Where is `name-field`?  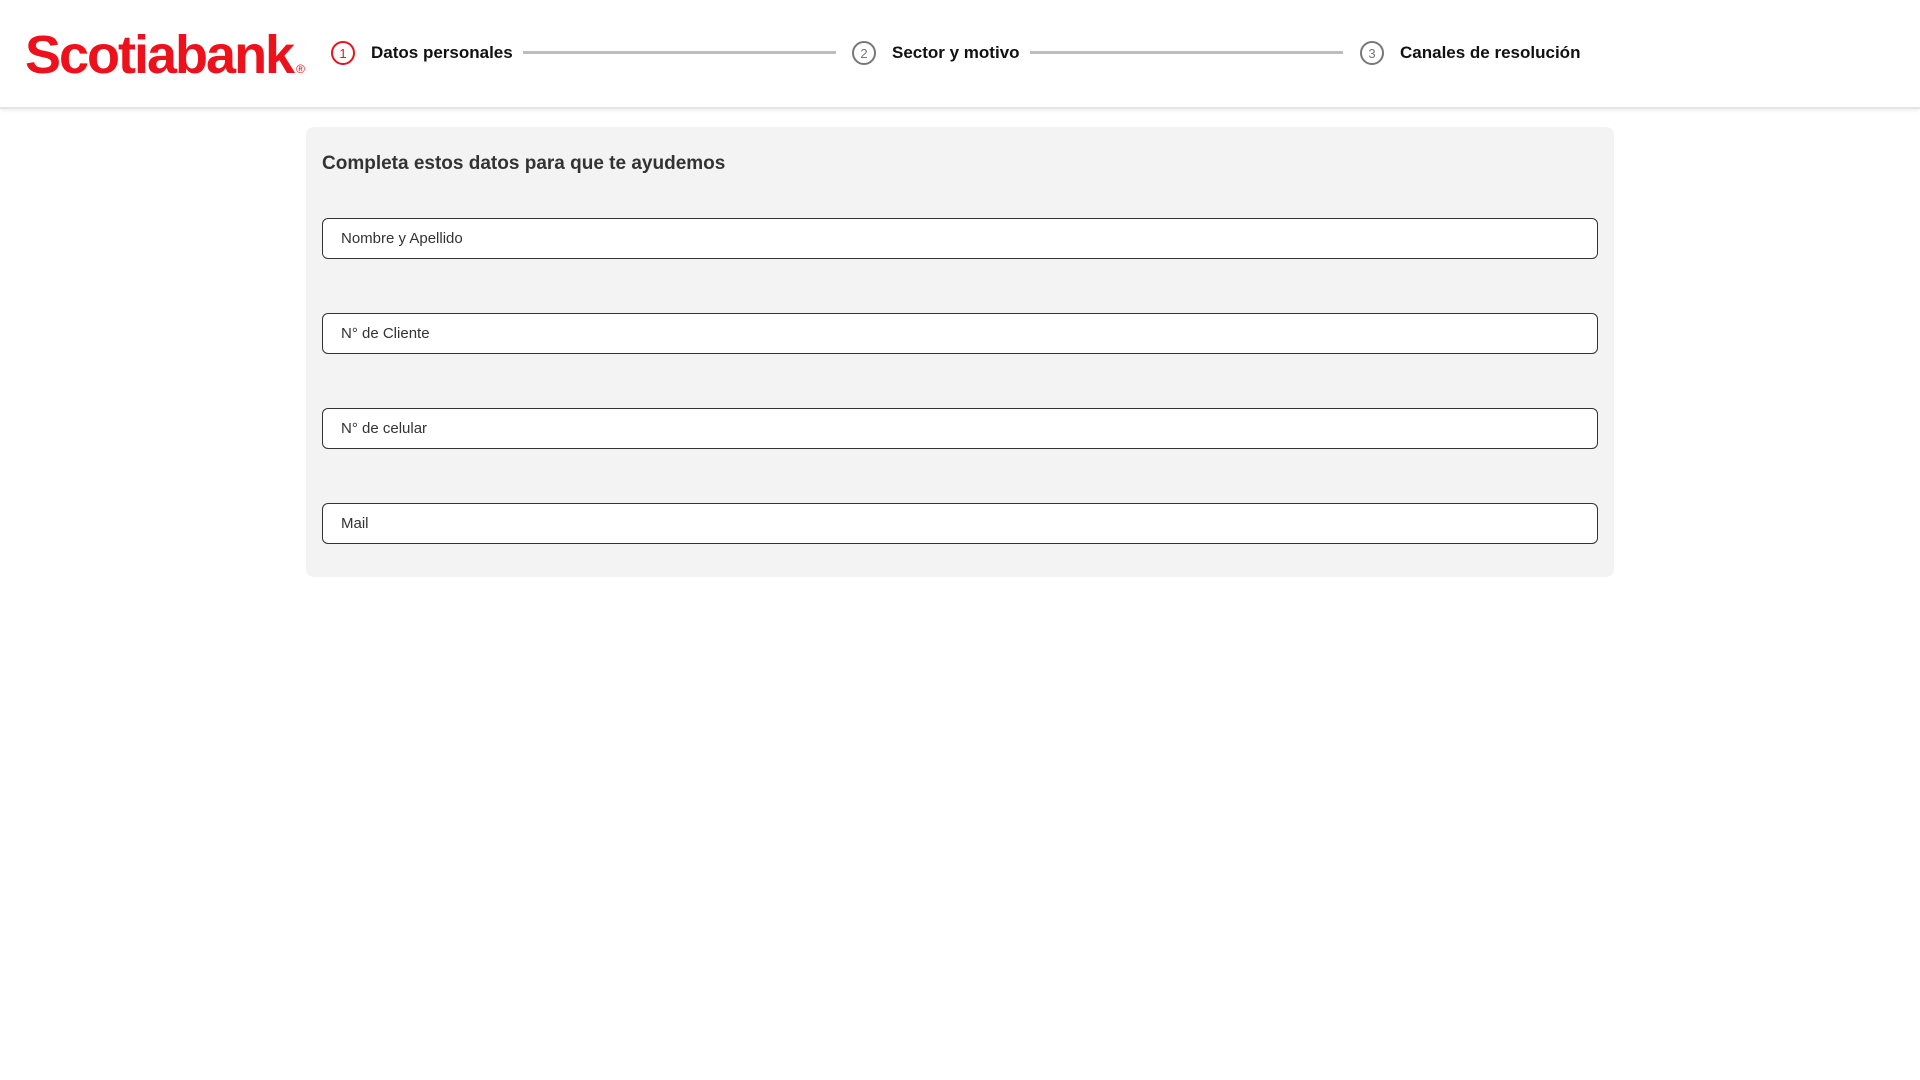
name-field is located at coordinates (960, 238).